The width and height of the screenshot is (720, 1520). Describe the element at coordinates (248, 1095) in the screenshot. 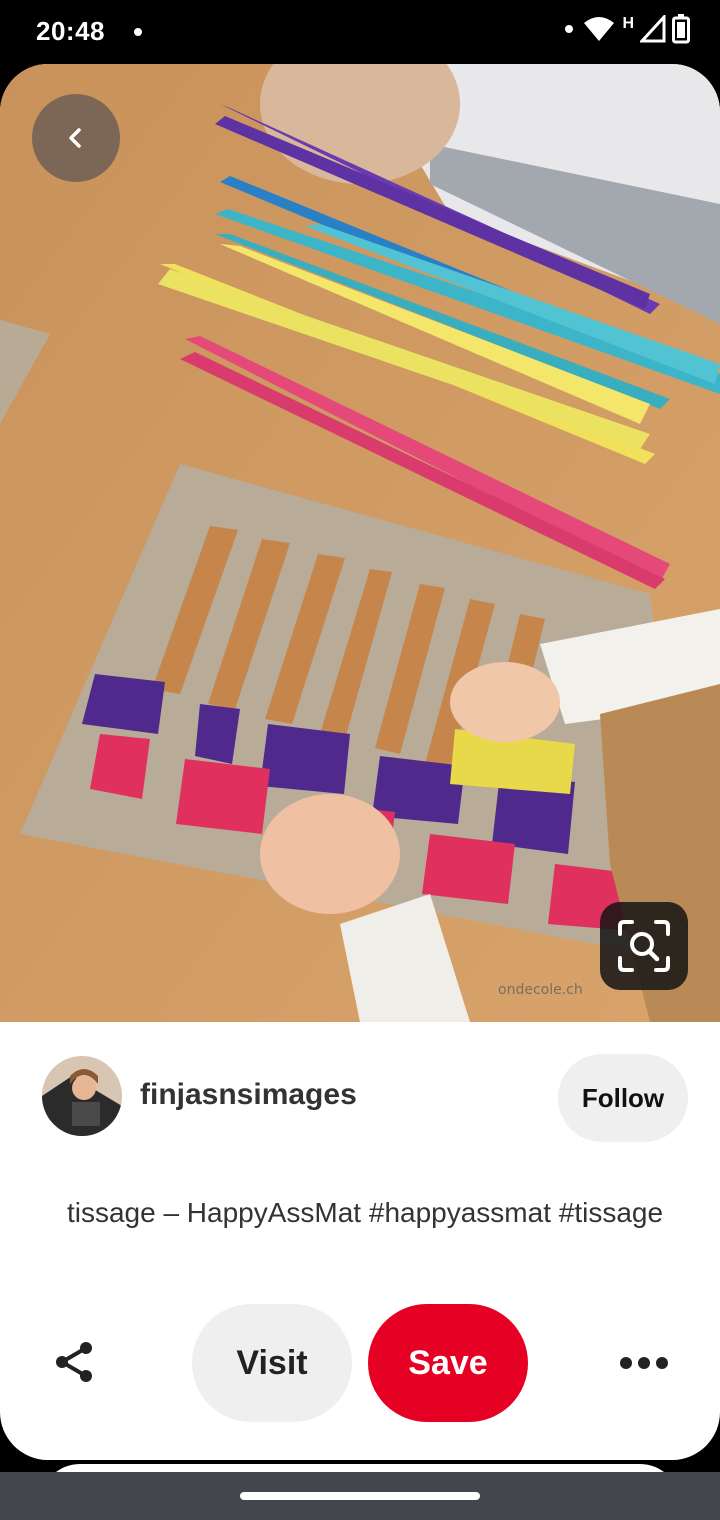

I see `creator-name: finjasnsimages` at that location.